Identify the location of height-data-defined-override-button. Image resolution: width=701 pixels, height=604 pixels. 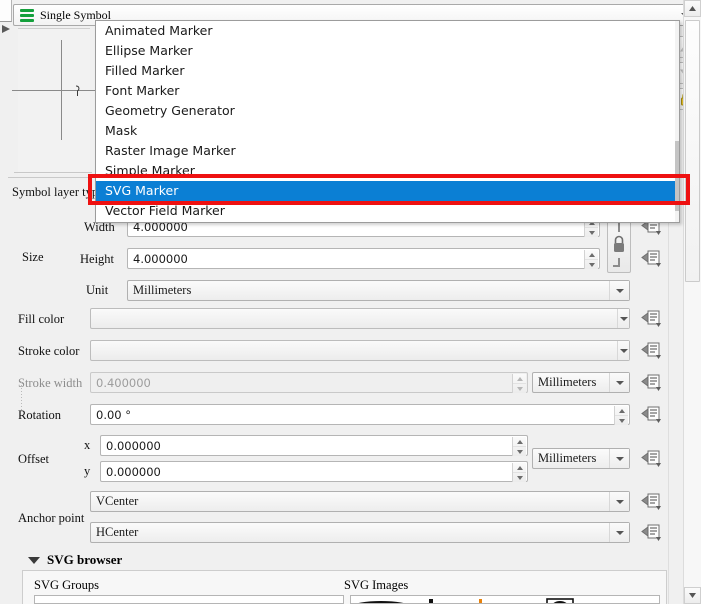
(651, 258).